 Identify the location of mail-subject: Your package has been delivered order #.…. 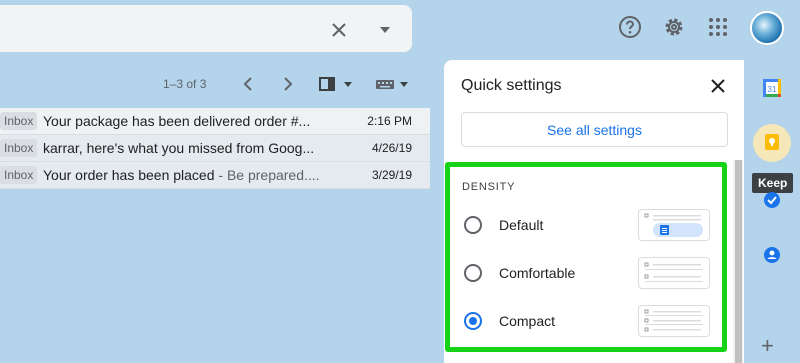
(177, 121).